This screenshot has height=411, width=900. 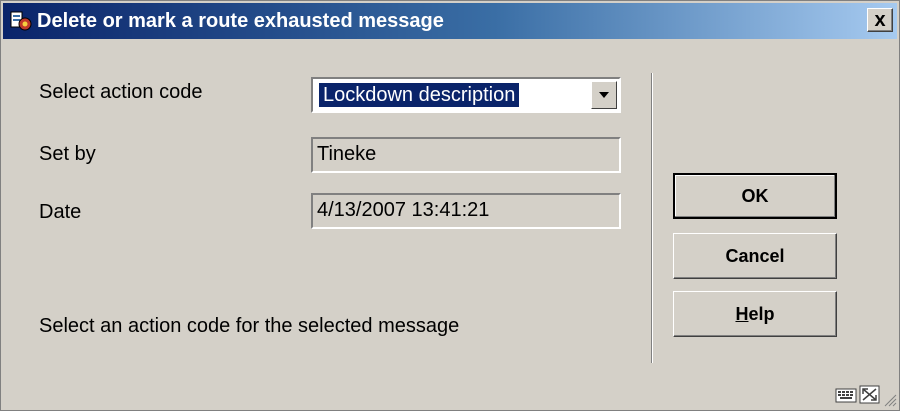 What do you see at coordinates (121, 92) in the screenshot?
I see `action-code-label: Select action code` at bounding box center [121, 92].